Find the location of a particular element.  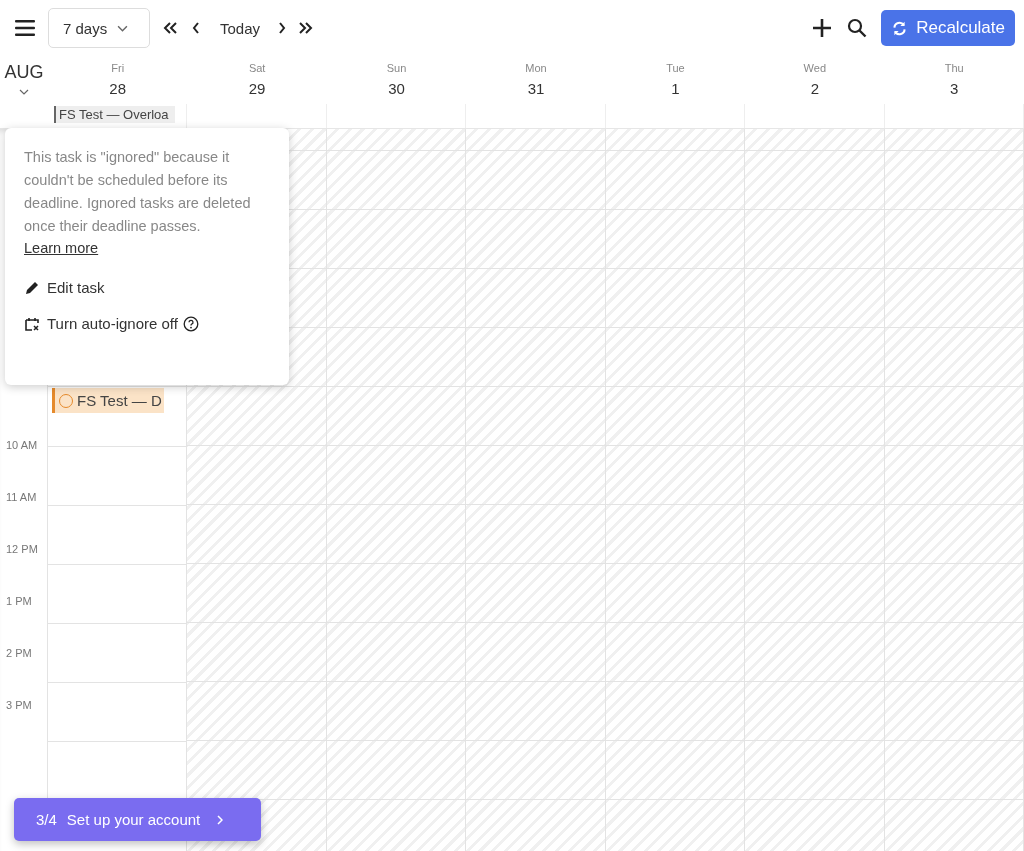

refresh-icon is located at coordinates (900, 28).